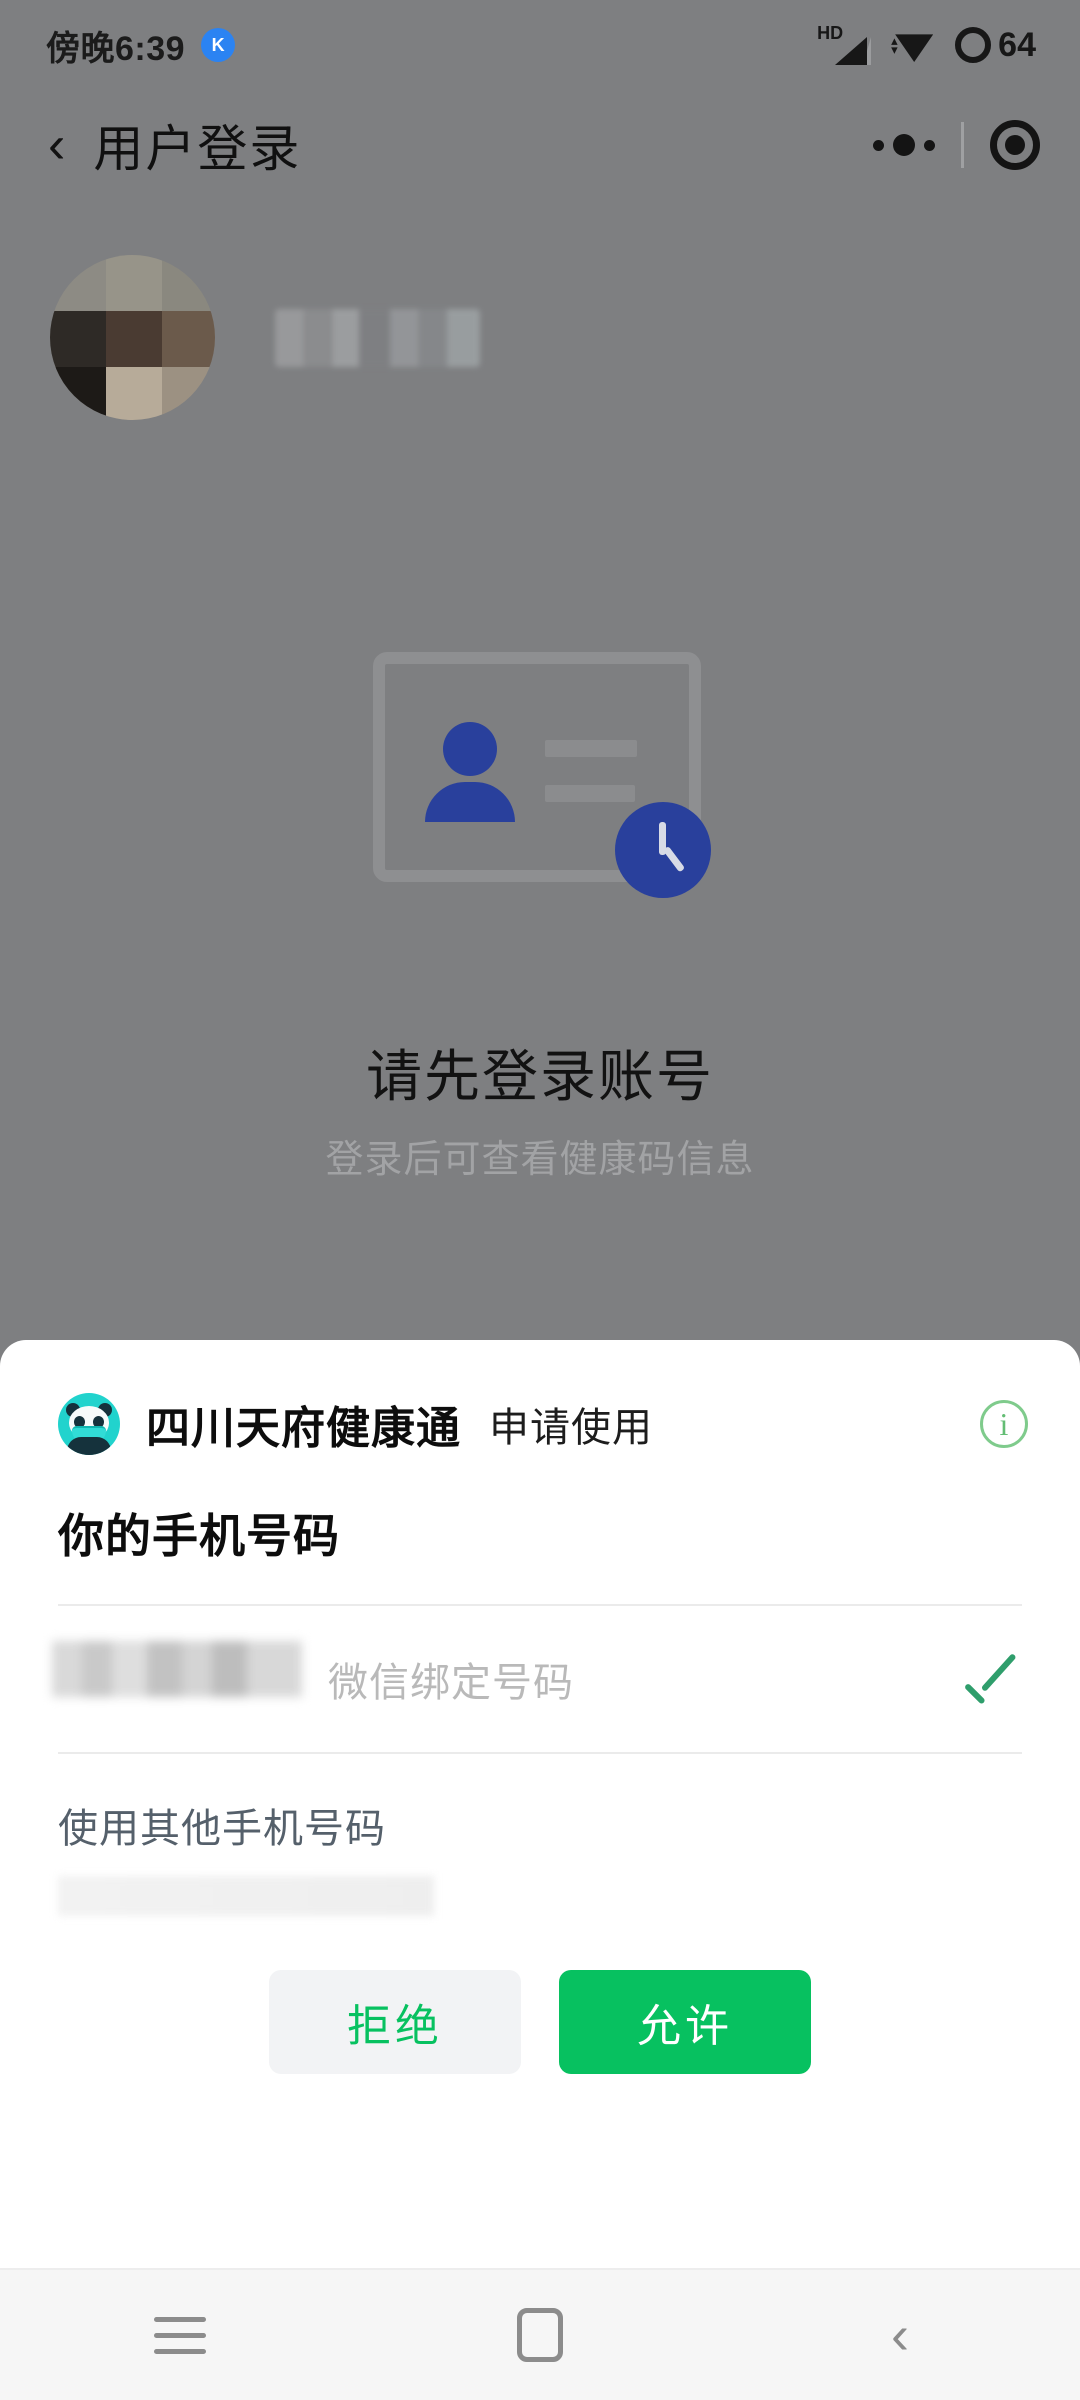 The image size is (1080, 2400). What do you see at coordinates (395, 2022) in the screenshot?
I see `deny-button: 拒绝` at bounding box center [395, 2022].